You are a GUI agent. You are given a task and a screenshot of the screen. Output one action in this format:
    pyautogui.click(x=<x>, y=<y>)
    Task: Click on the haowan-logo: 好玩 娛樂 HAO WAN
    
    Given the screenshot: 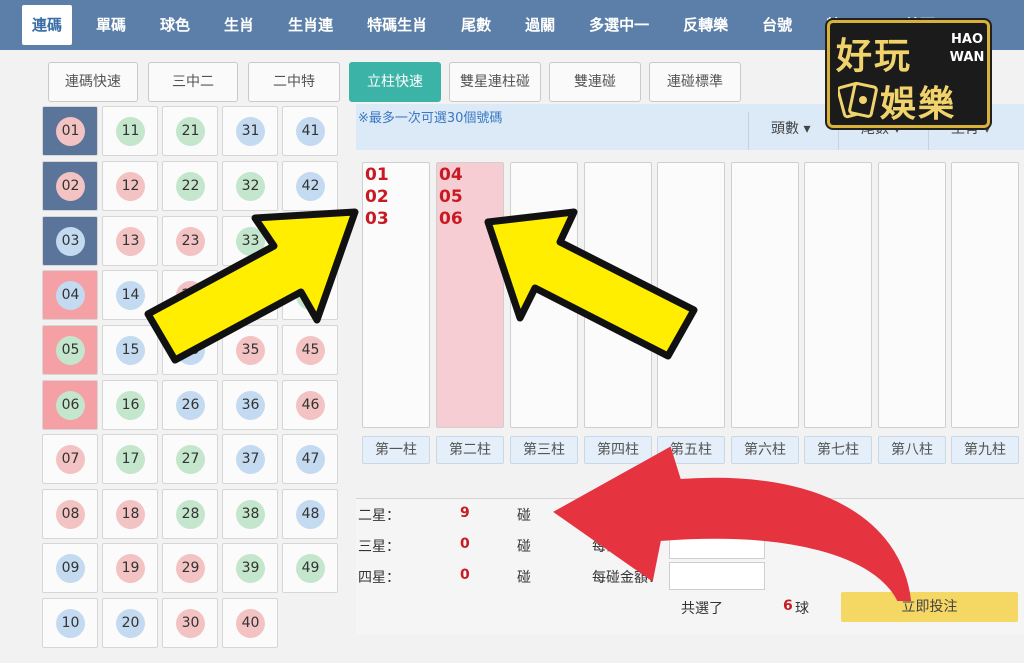 What is the action you would take?
    pyautogui.click(x=908, y=74)
    